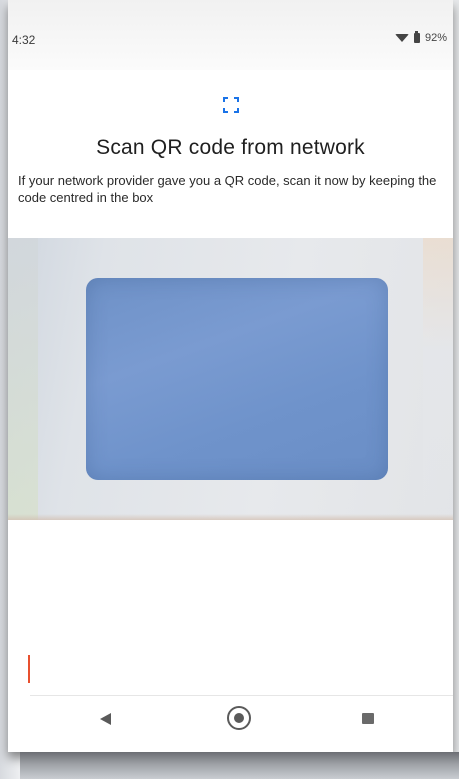 Image resolution: width=459 pixels, height=779 pixels. Describe the element at coordinates (29, 669) in the screenshot. I see `edge-marker` at that location.